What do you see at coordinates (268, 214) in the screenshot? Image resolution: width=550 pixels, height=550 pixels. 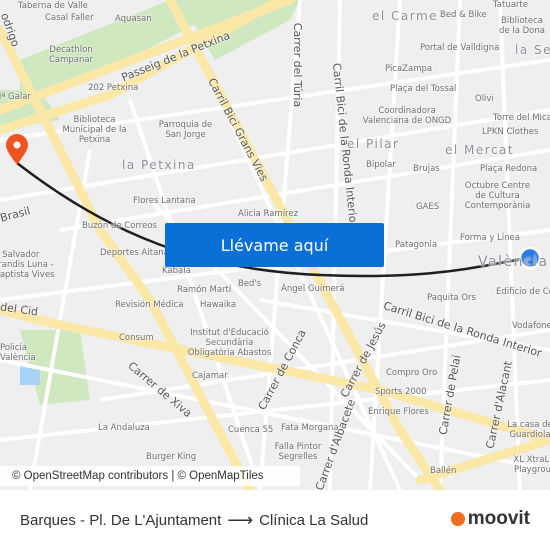 I see `poi-label: Alicia Ramírez` at bounding box center [268, 214].